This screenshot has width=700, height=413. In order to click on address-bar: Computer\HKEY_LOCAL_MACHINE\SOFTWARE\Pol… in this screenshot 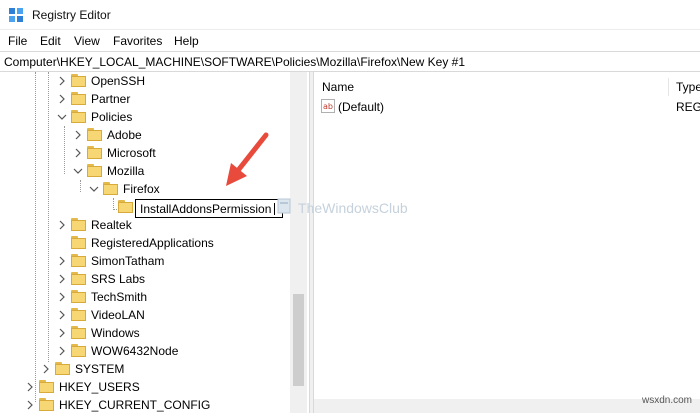, I will do `click(350, 61)`.